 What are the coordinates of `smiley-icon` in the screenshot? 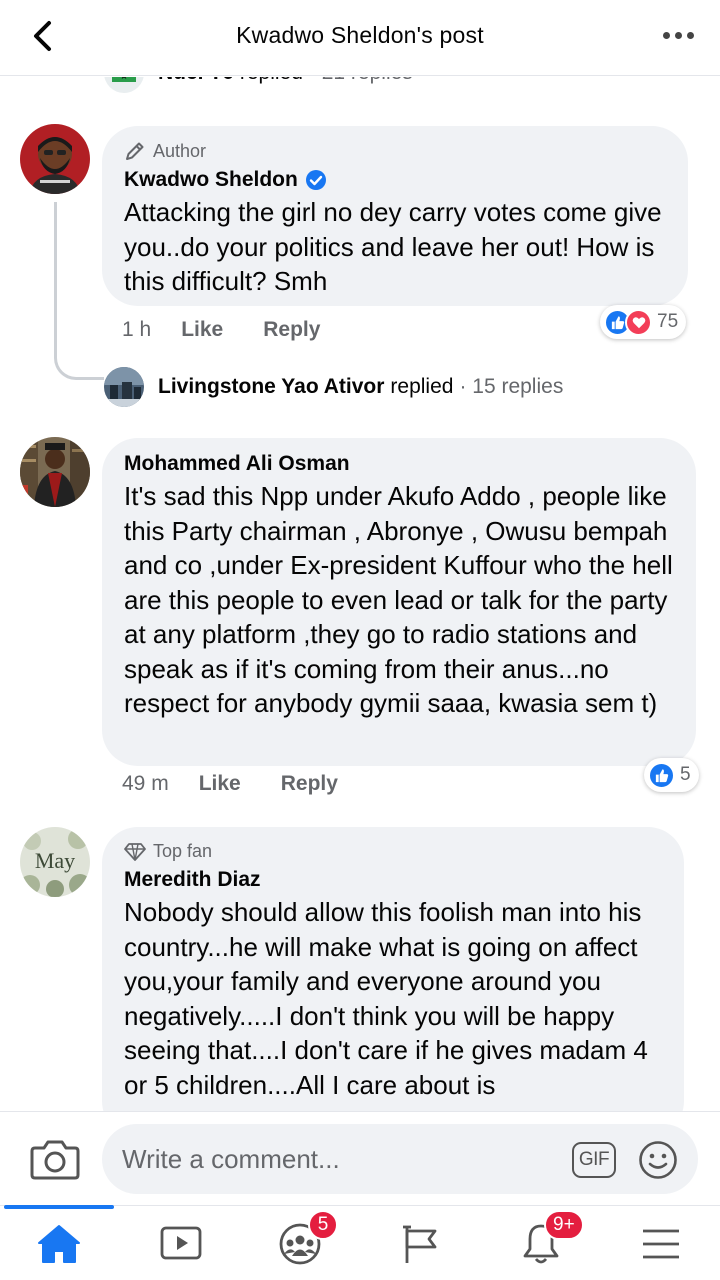 It's located at (658, 1160).